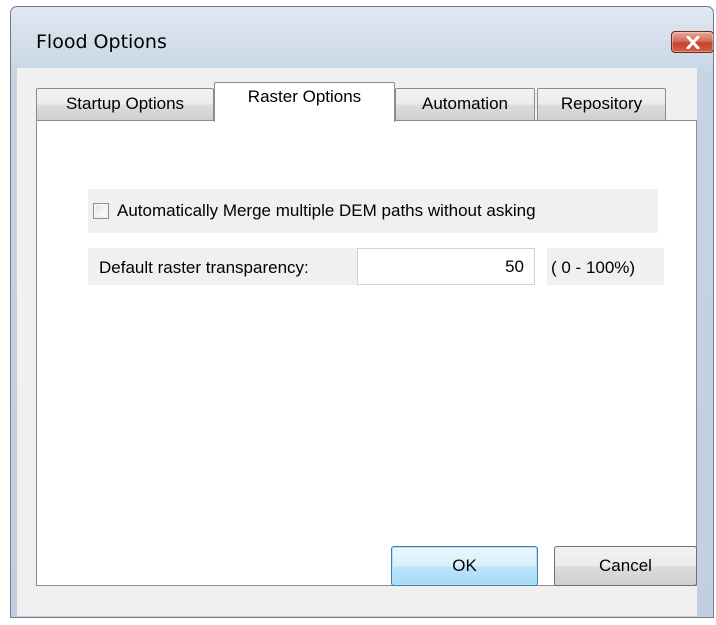 The image size is (716, 625). Describe the element at coordinates (204, 267) in the screenshot. I see `transparency-label: Default raster transparency:` at that location.